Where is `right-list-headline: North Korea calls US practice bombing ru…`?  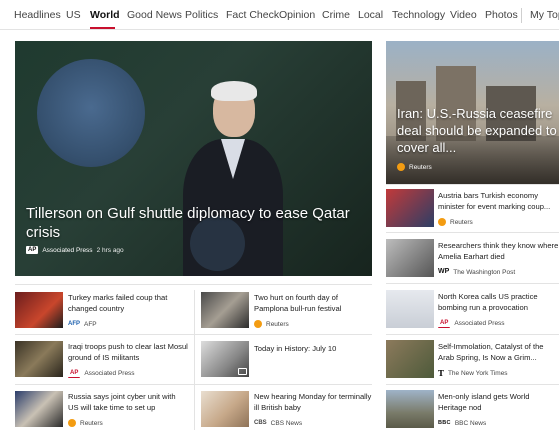
right-list-headline: North Korea calls US practice bombing ru… is located at coordinates (498, 302).